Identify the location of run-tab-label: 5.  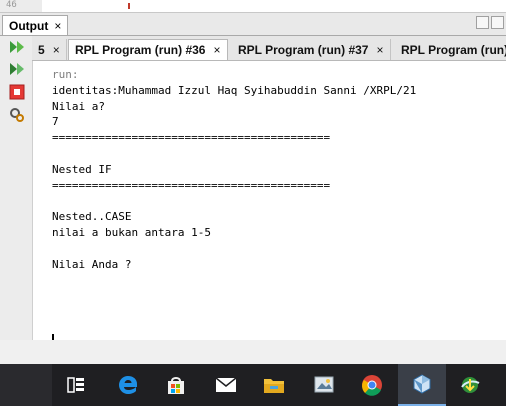
(41, 49).